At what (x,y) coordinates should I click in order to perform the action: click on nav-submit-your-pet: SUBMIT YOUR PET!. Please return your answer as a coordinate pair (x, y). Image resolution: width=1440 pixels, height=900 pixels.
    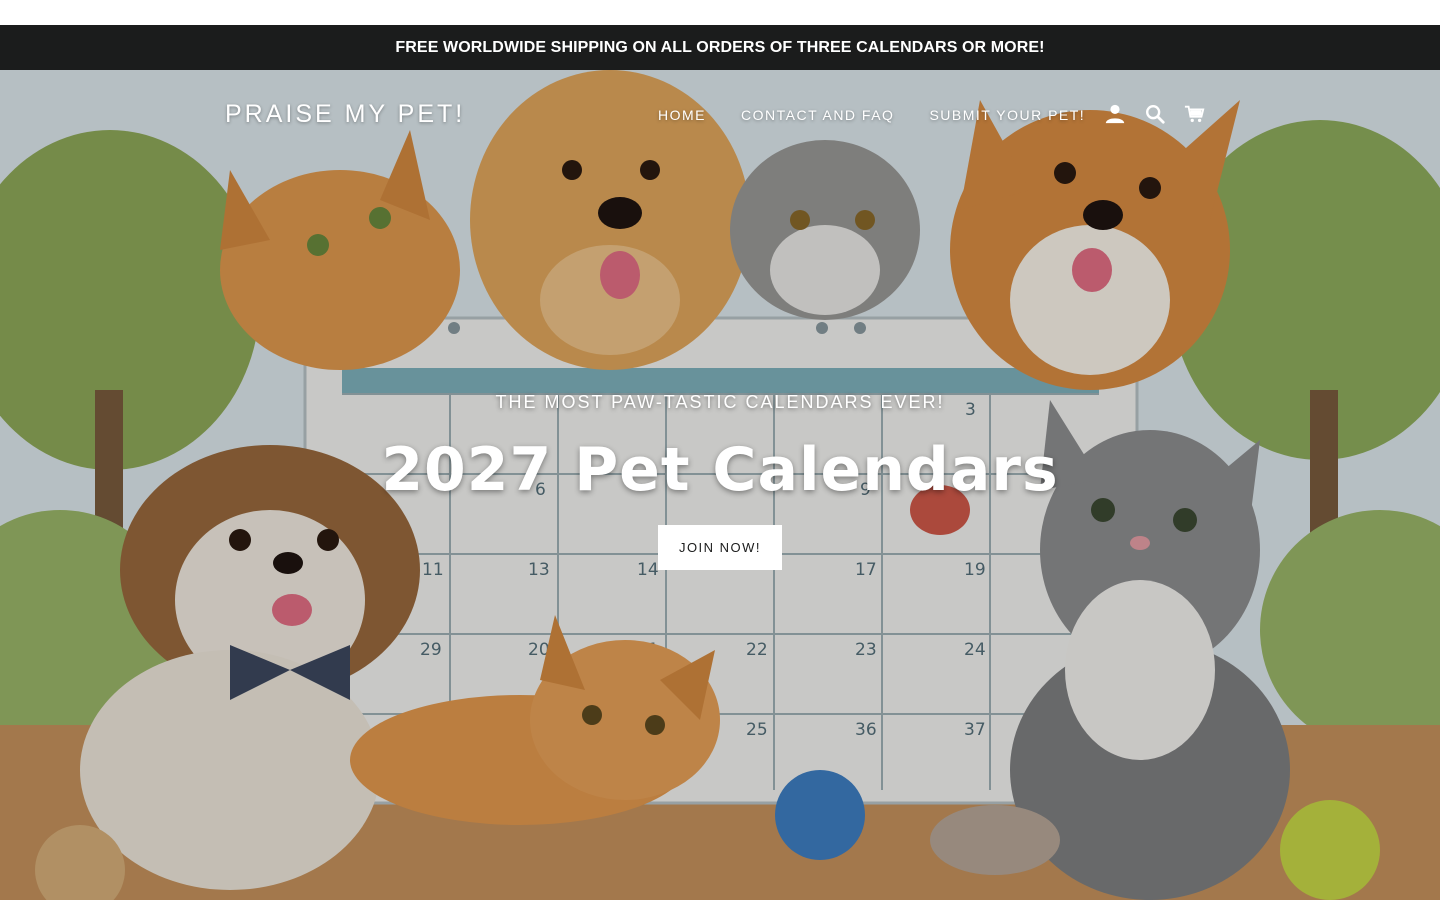
    Looking at the image, I should click on (1007, 115).